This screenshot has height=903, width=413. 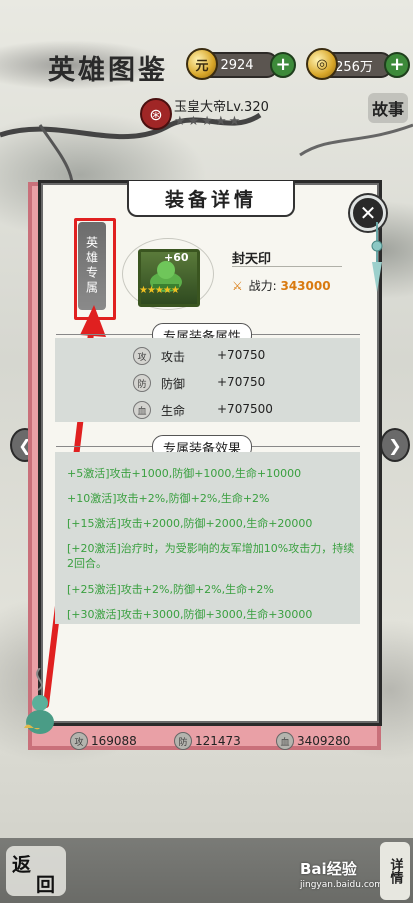 What do you see at coordinates (168, 498) in the screenshot?
I see `effect-line: +10激活]攻击+2%,防御+2%,生命+2%` at bounding box center [168, 498].